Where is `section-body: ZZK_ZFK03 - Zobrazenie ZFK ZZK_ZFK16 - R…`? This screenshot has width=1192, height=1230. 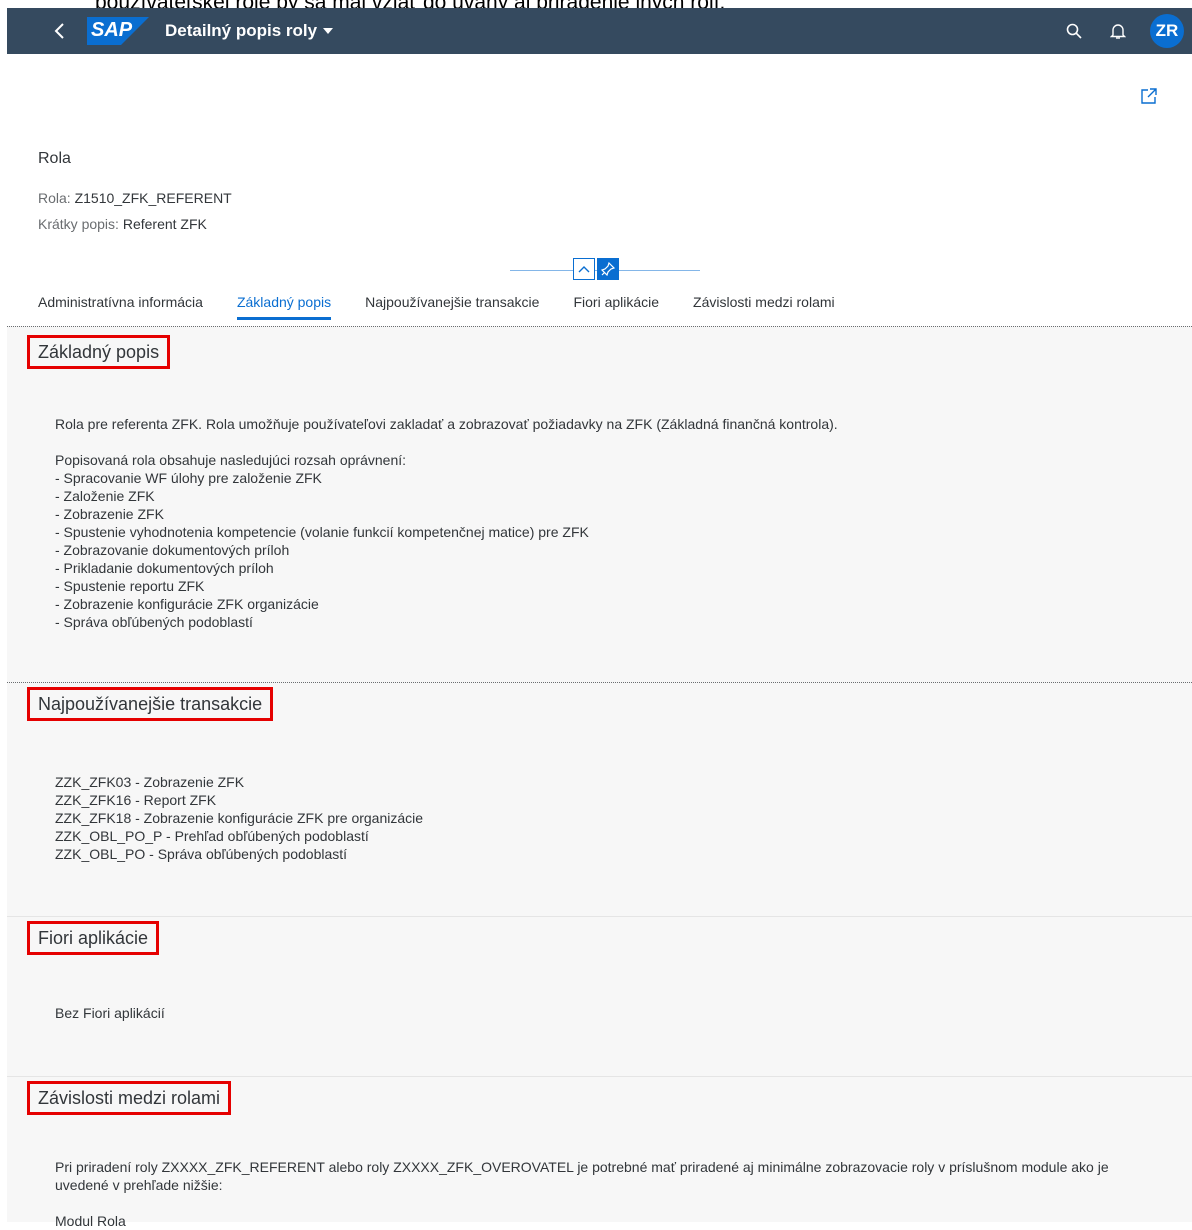 section-body: ZZK_ZFK03 - Zobrazenie ZFK ZZK_ZFK16 - R… is located at coordinates (239, 818).